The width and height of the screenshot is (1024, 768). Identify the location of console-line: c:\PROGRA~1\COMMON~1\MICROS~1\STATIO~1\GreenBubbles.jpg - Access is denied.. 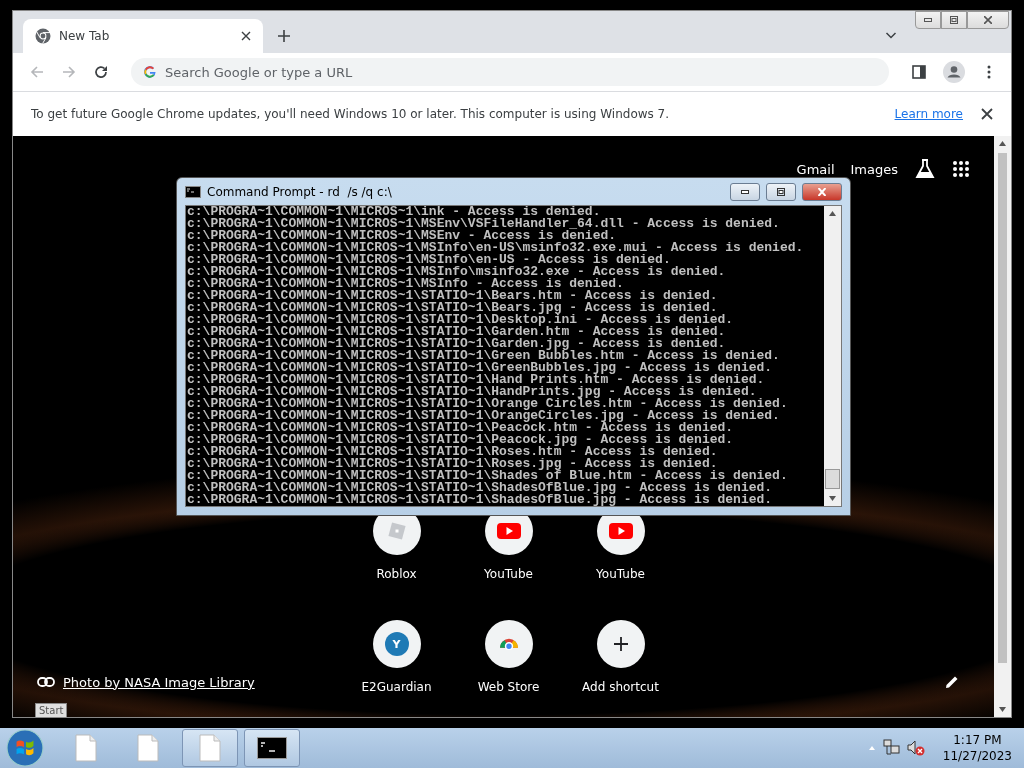
(480, 368).